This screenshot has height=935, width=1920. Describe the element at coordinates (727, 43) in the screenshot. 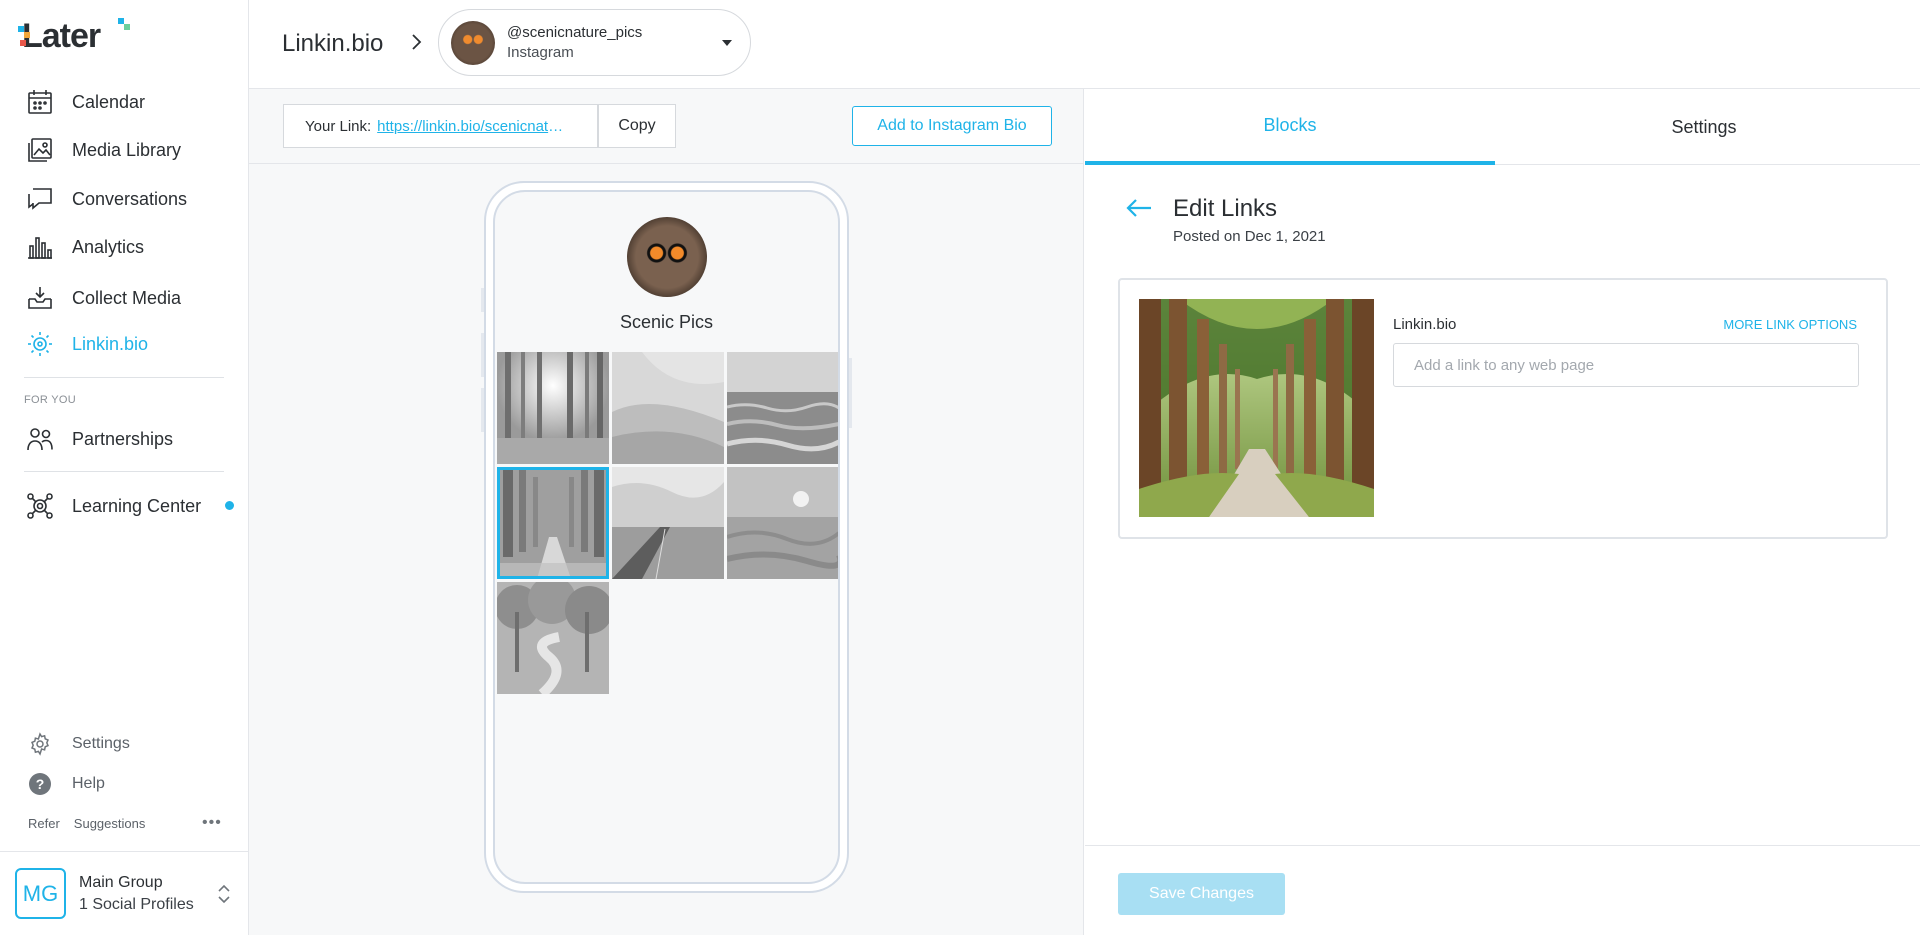

I see `caret-down-icon` at that location.